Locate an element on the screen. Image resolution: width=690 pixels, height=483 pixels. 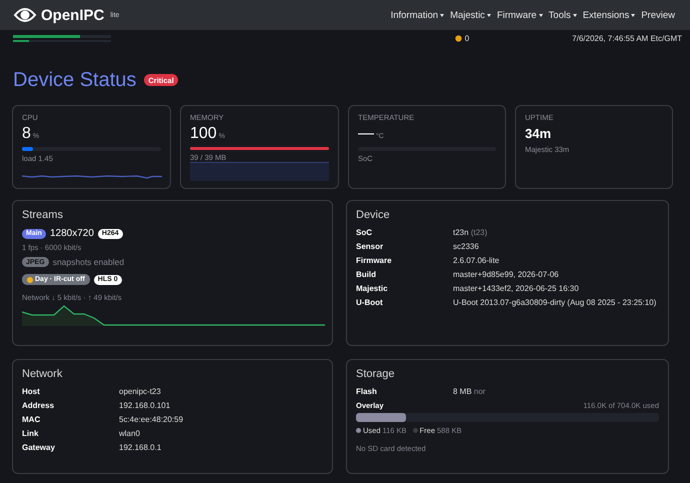
field-label: Build is located at coordinates (366, 274).